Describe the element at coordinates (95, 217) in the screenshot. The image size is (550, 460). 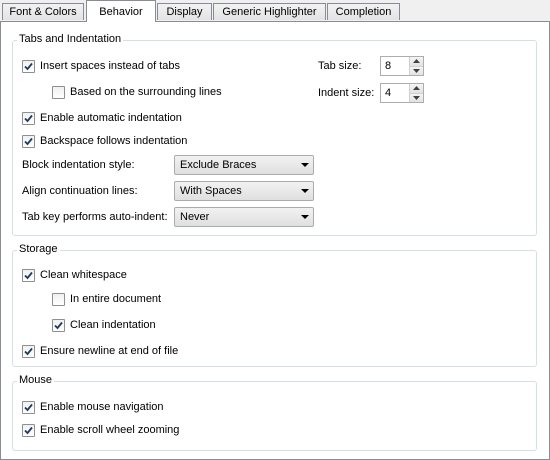
I see `tab-key-auto-indent-label: Tab key performs auto-indent:` at that location.